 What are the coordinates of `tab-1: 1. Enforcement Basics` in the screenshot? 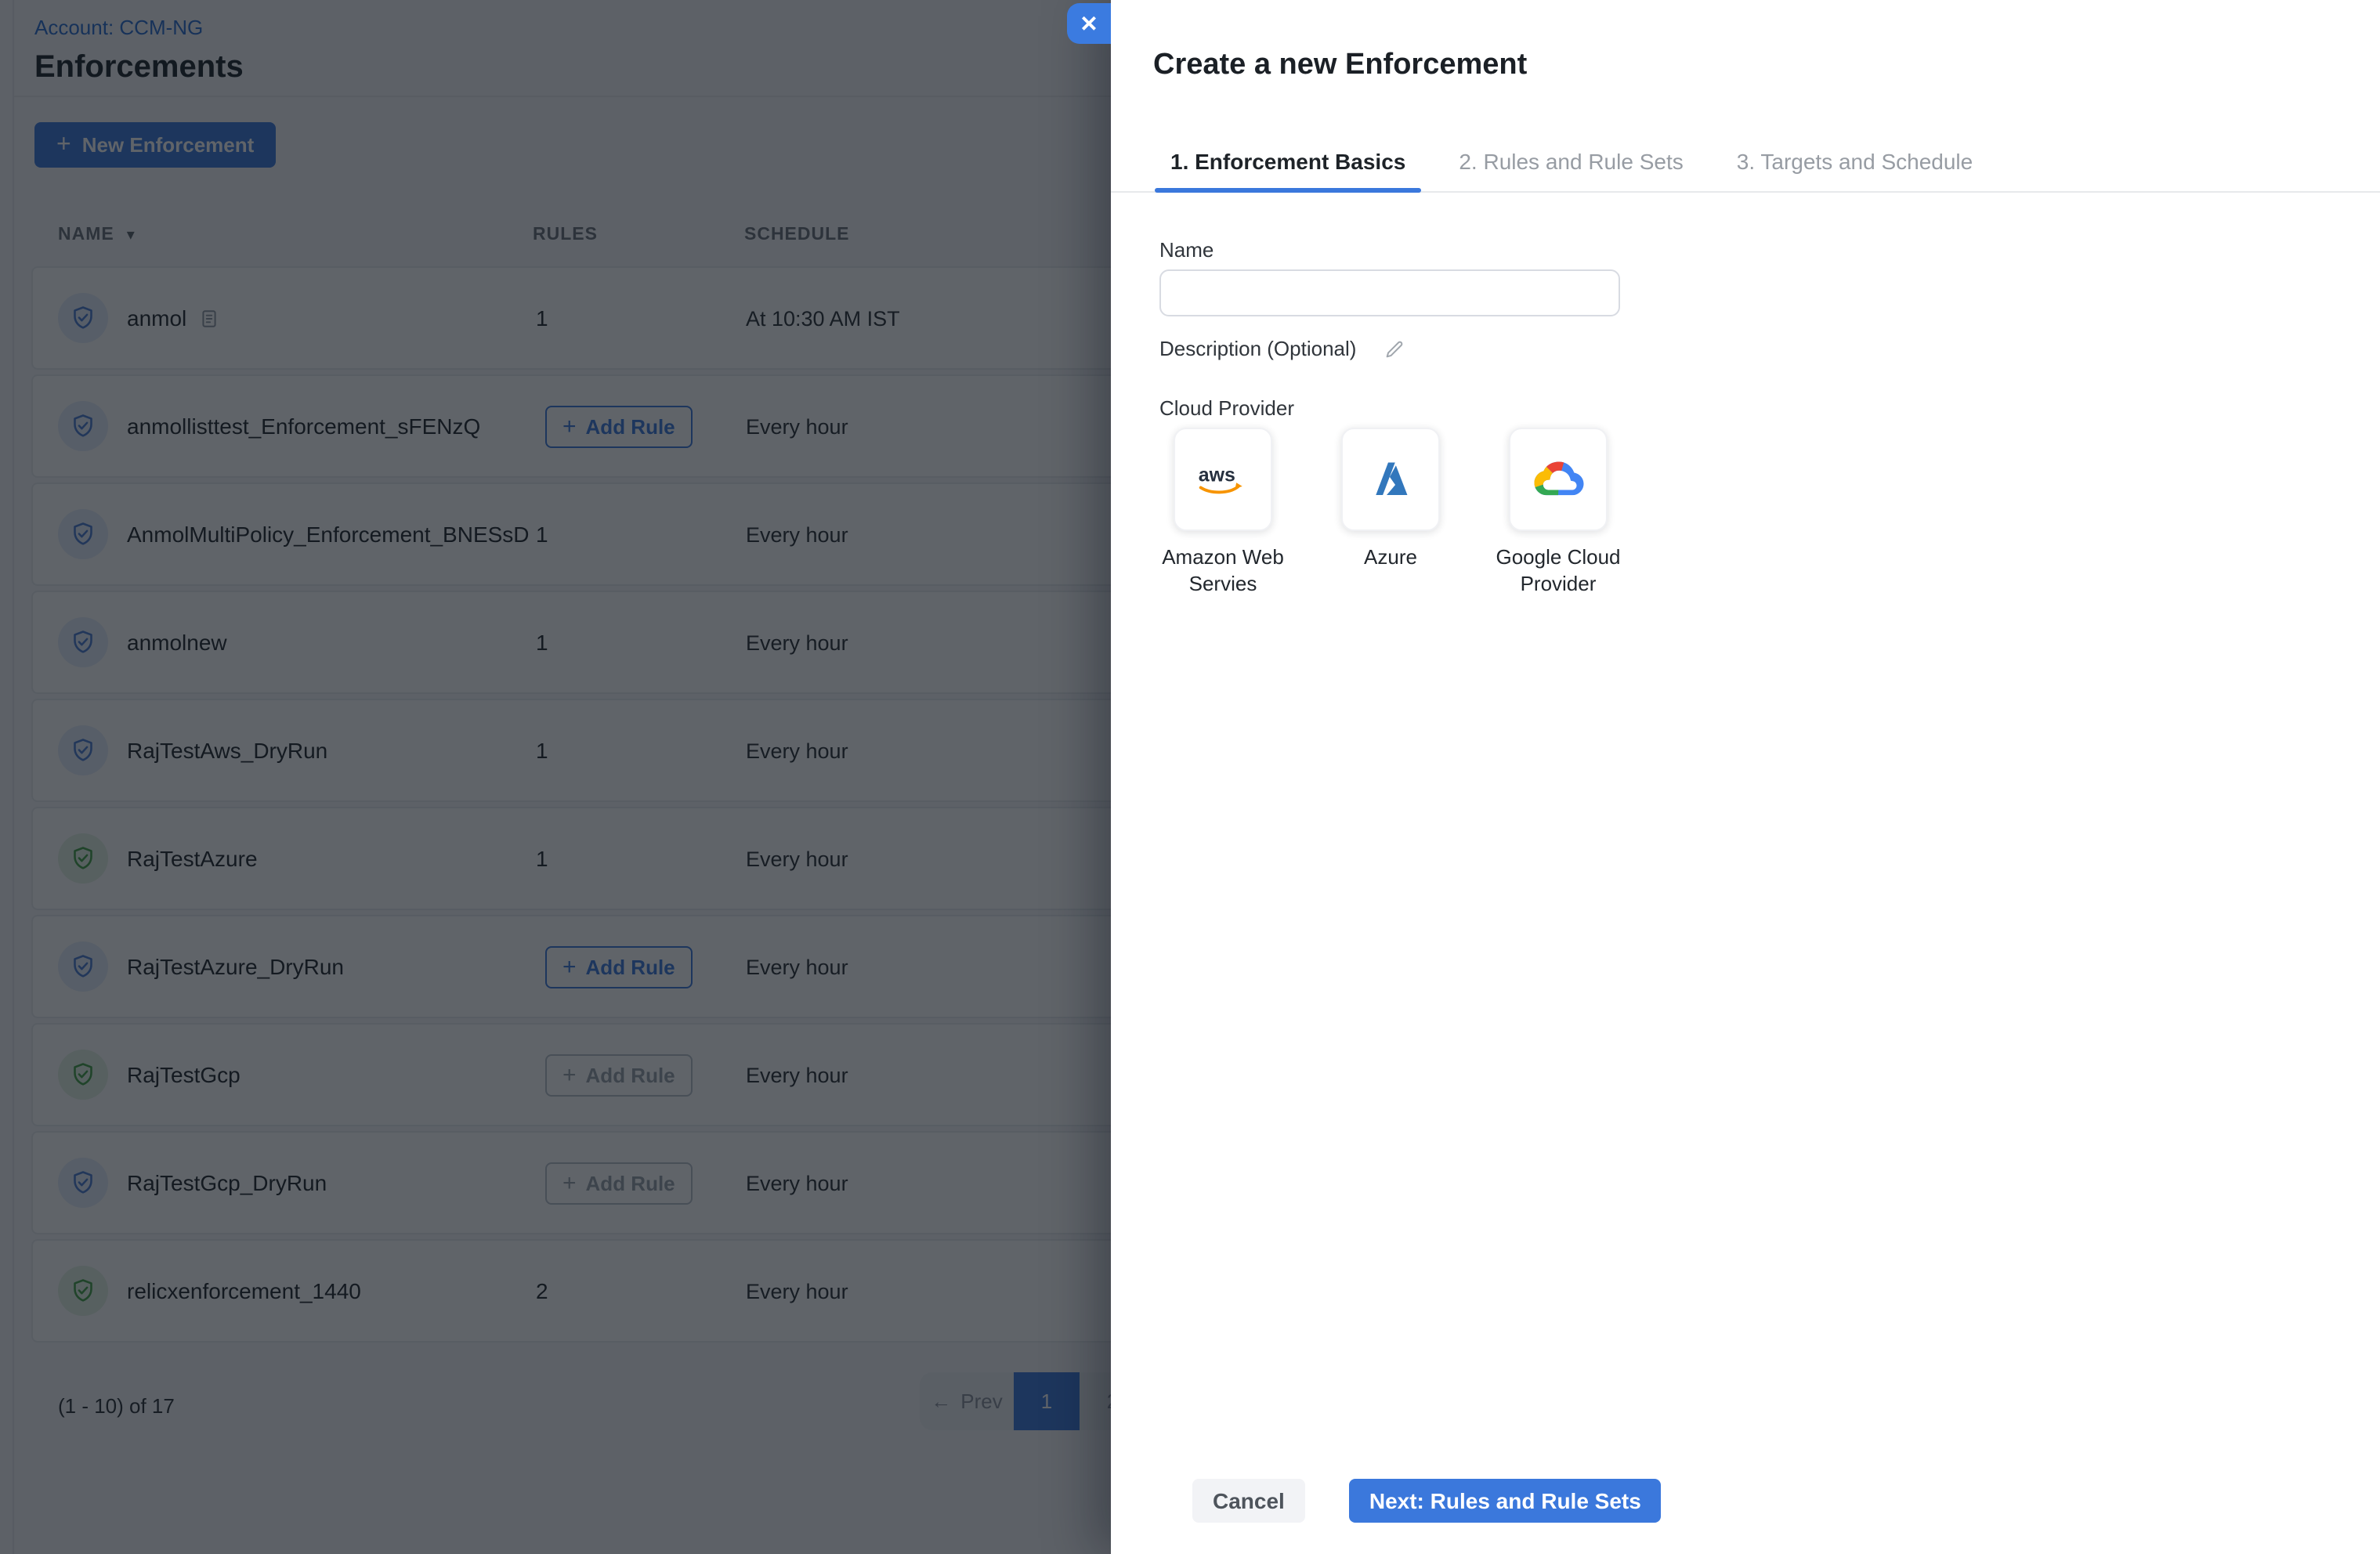 It's located at (1288, 164).